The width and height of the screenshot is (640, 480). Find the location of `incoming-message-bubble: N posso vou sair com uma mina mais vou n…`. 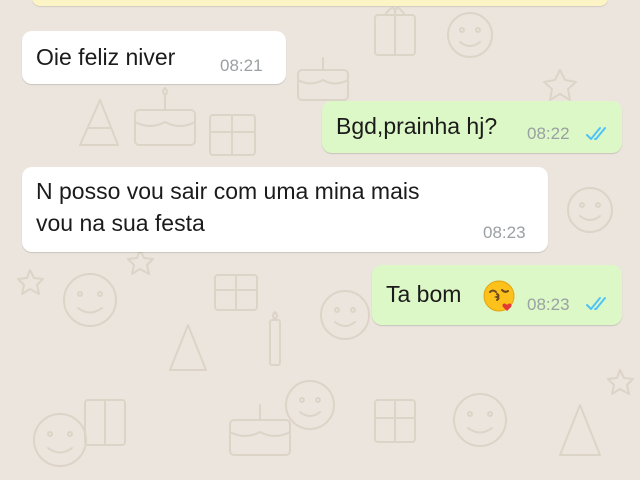

incoming-message-bubble: N posso vou sair com uma mina mais vou n… is located at coordinates (285, 209).